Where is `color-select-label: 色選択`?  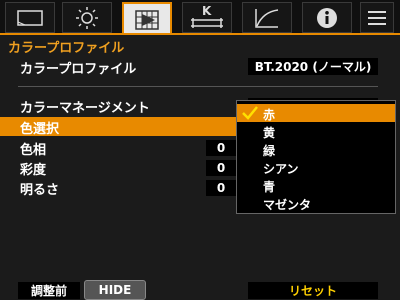 color-select-label: 色選択 is located at coordinates (40, 129).